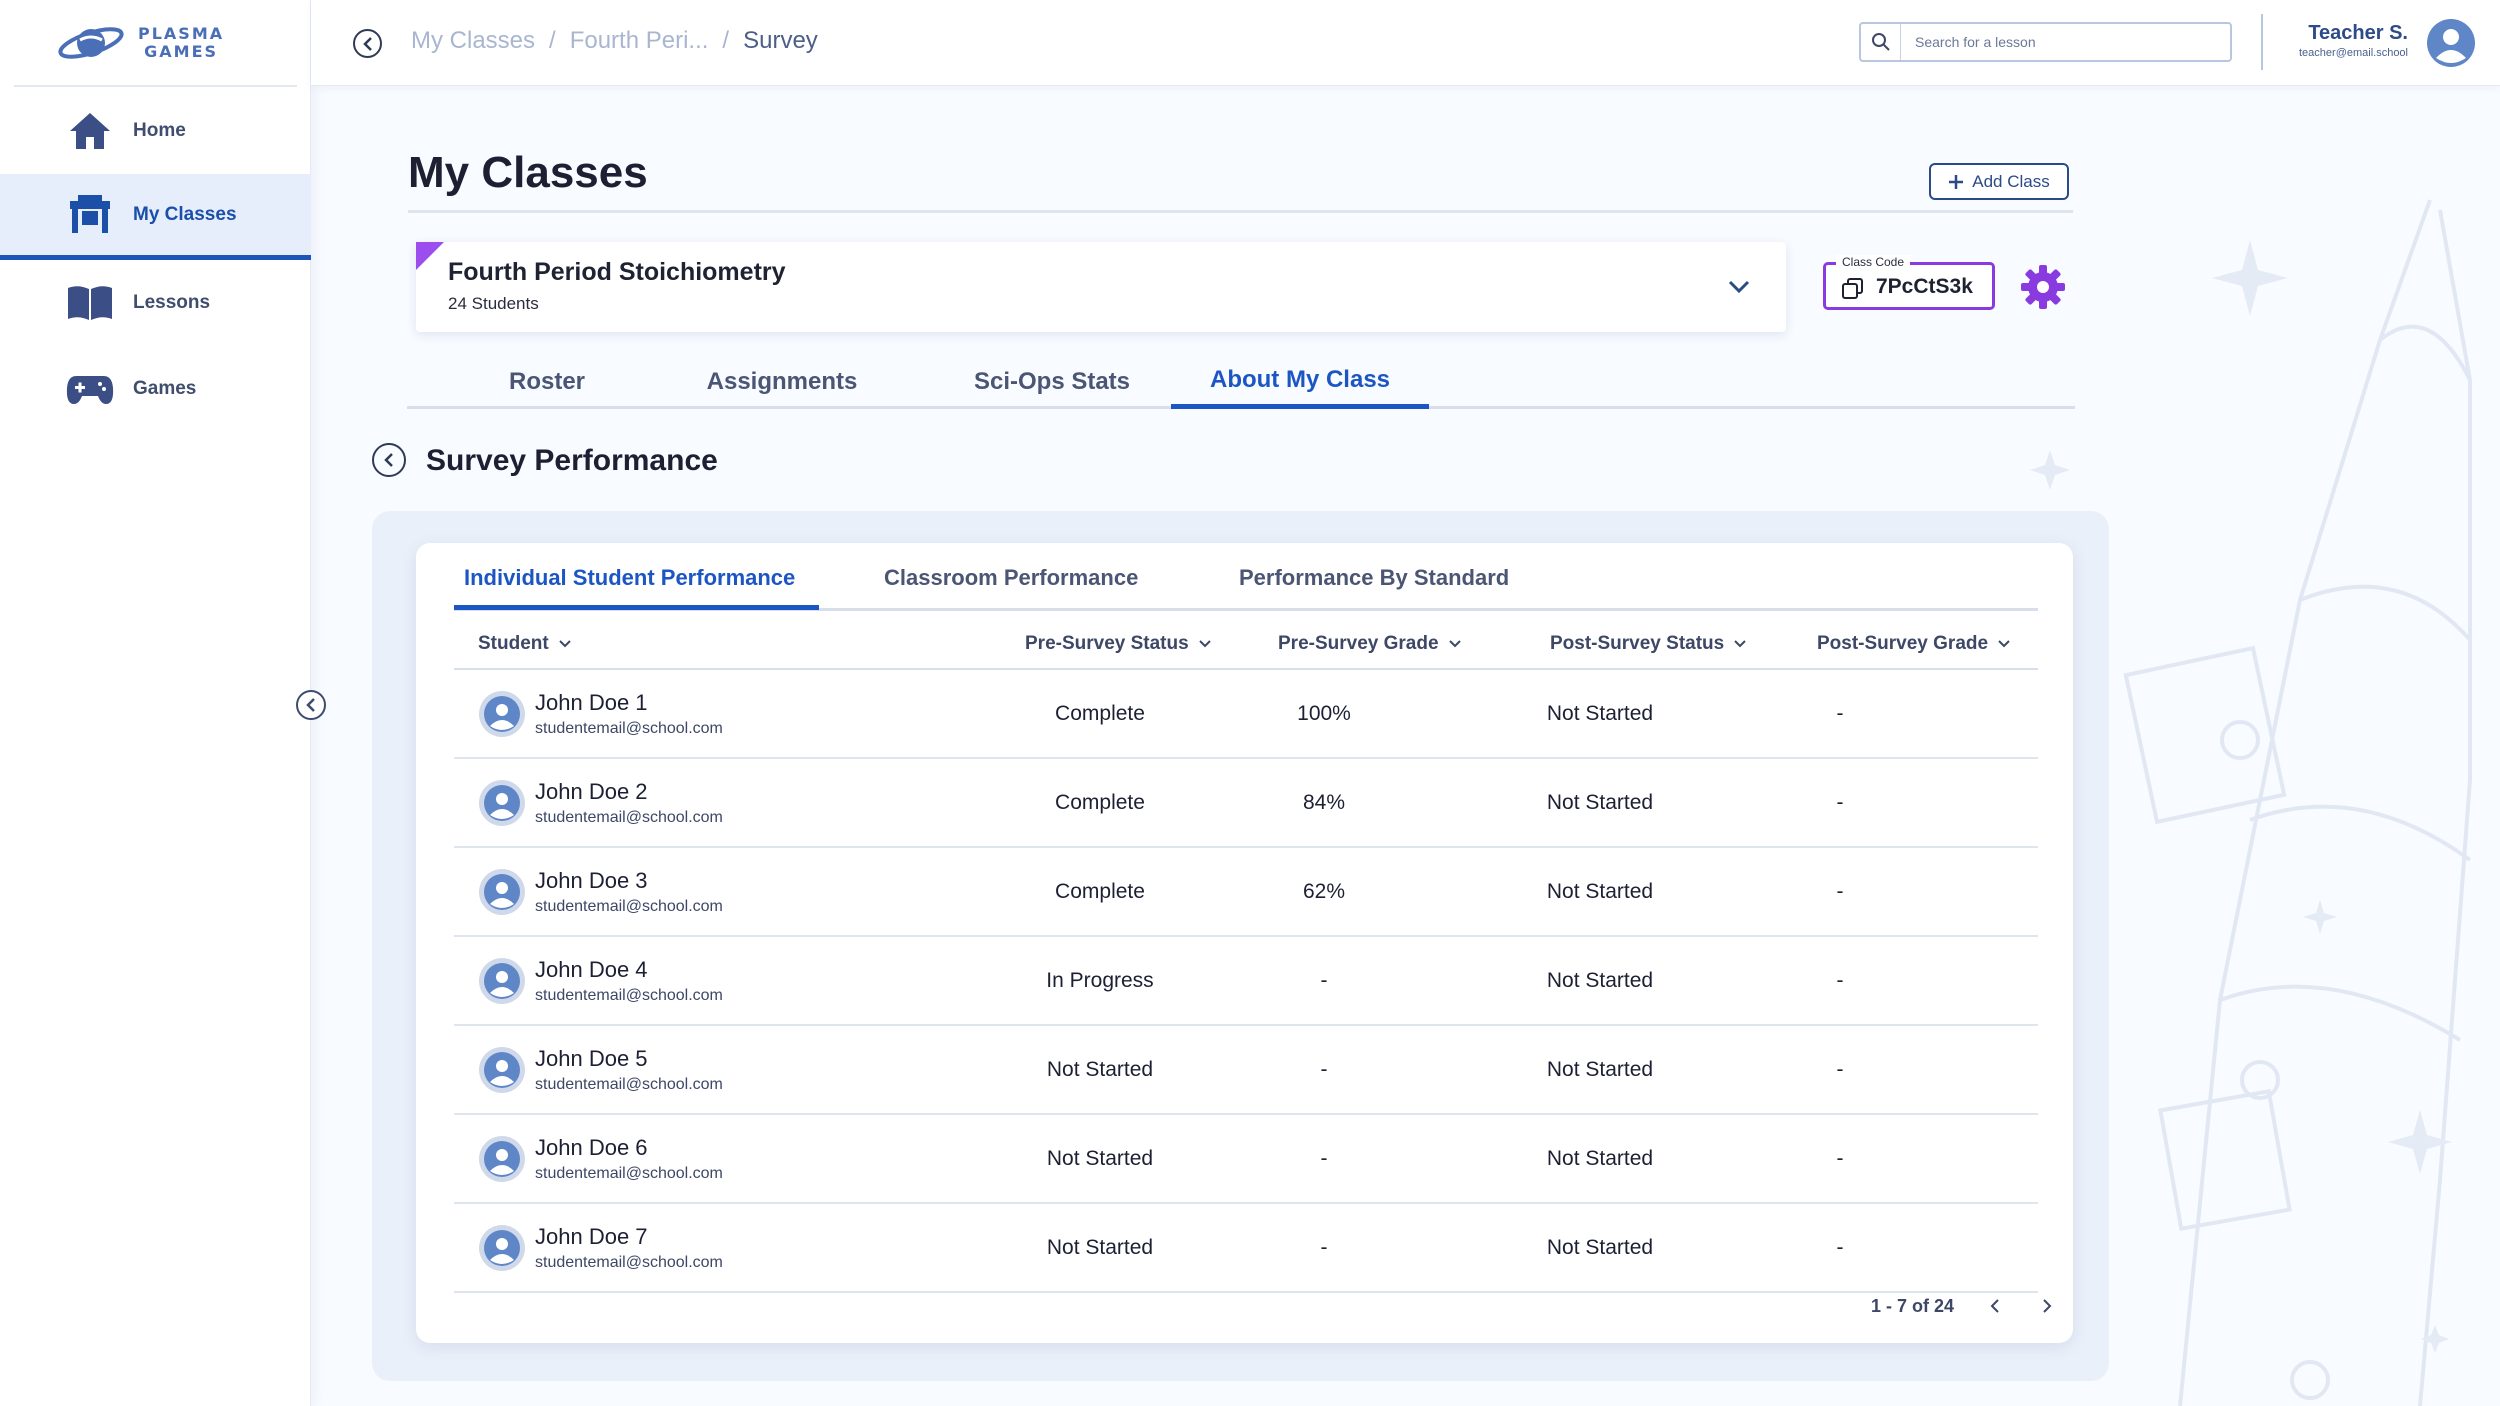 Image resolution: width=2500 pixels, height=1406 pixels. Describe the element at coordinates (367, 43) in the screenshot. I see `back-button` at that location.